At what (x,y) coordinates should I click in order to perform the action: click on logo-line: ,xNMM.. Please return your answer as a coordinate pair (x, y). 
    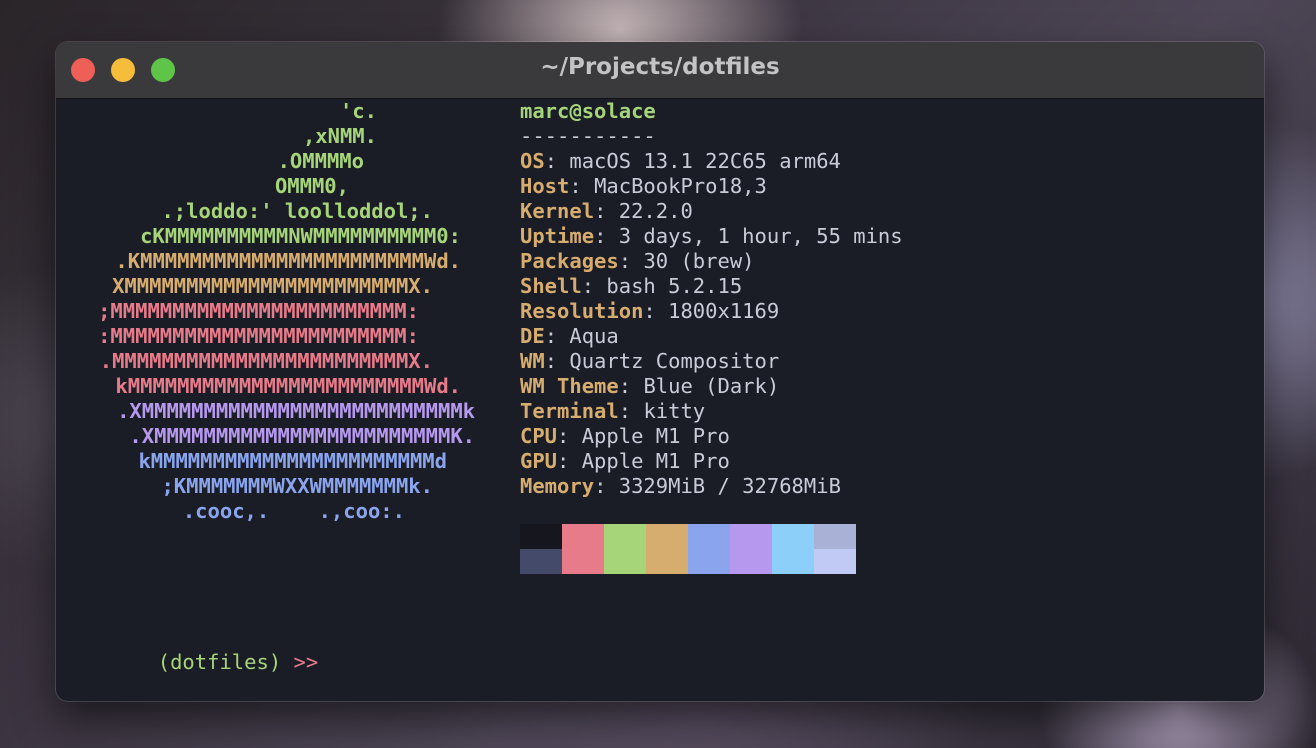
    Looking at the image, I should click on (339, 136).